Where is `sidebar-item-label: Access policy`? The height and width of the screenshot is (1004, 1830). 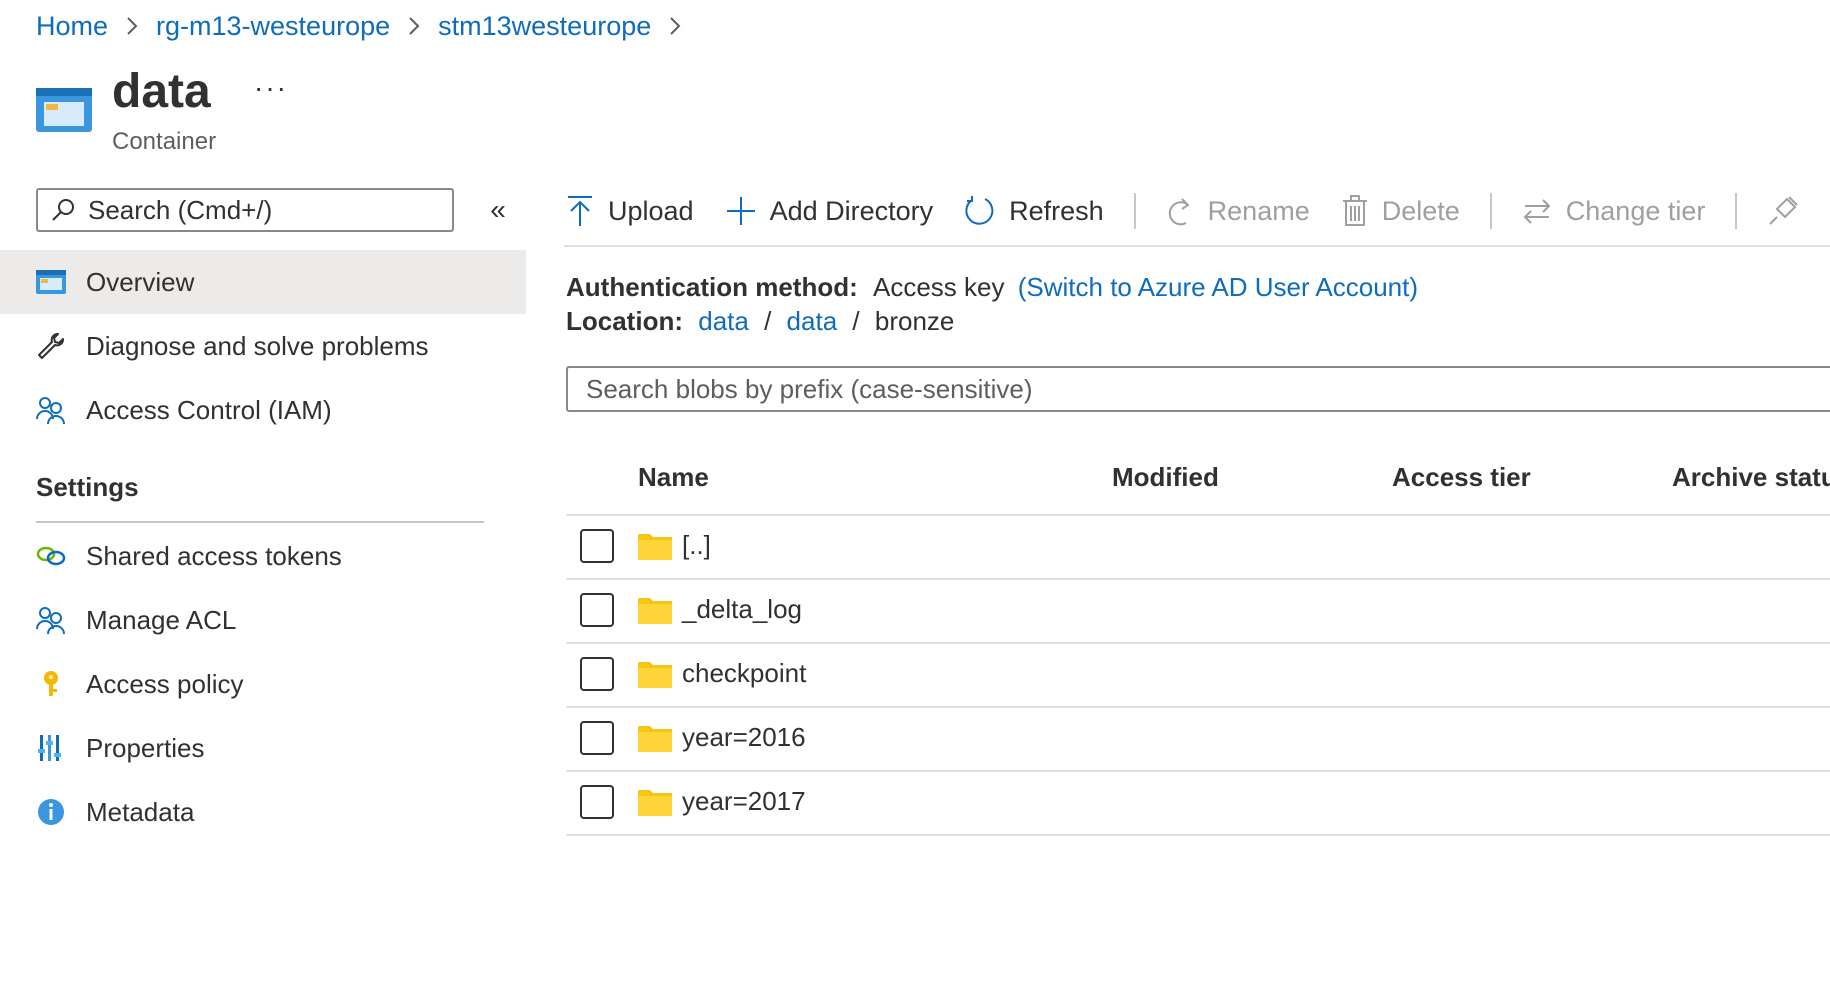
sidebar-item-label: Access policy is located at coordinates (165, 683).